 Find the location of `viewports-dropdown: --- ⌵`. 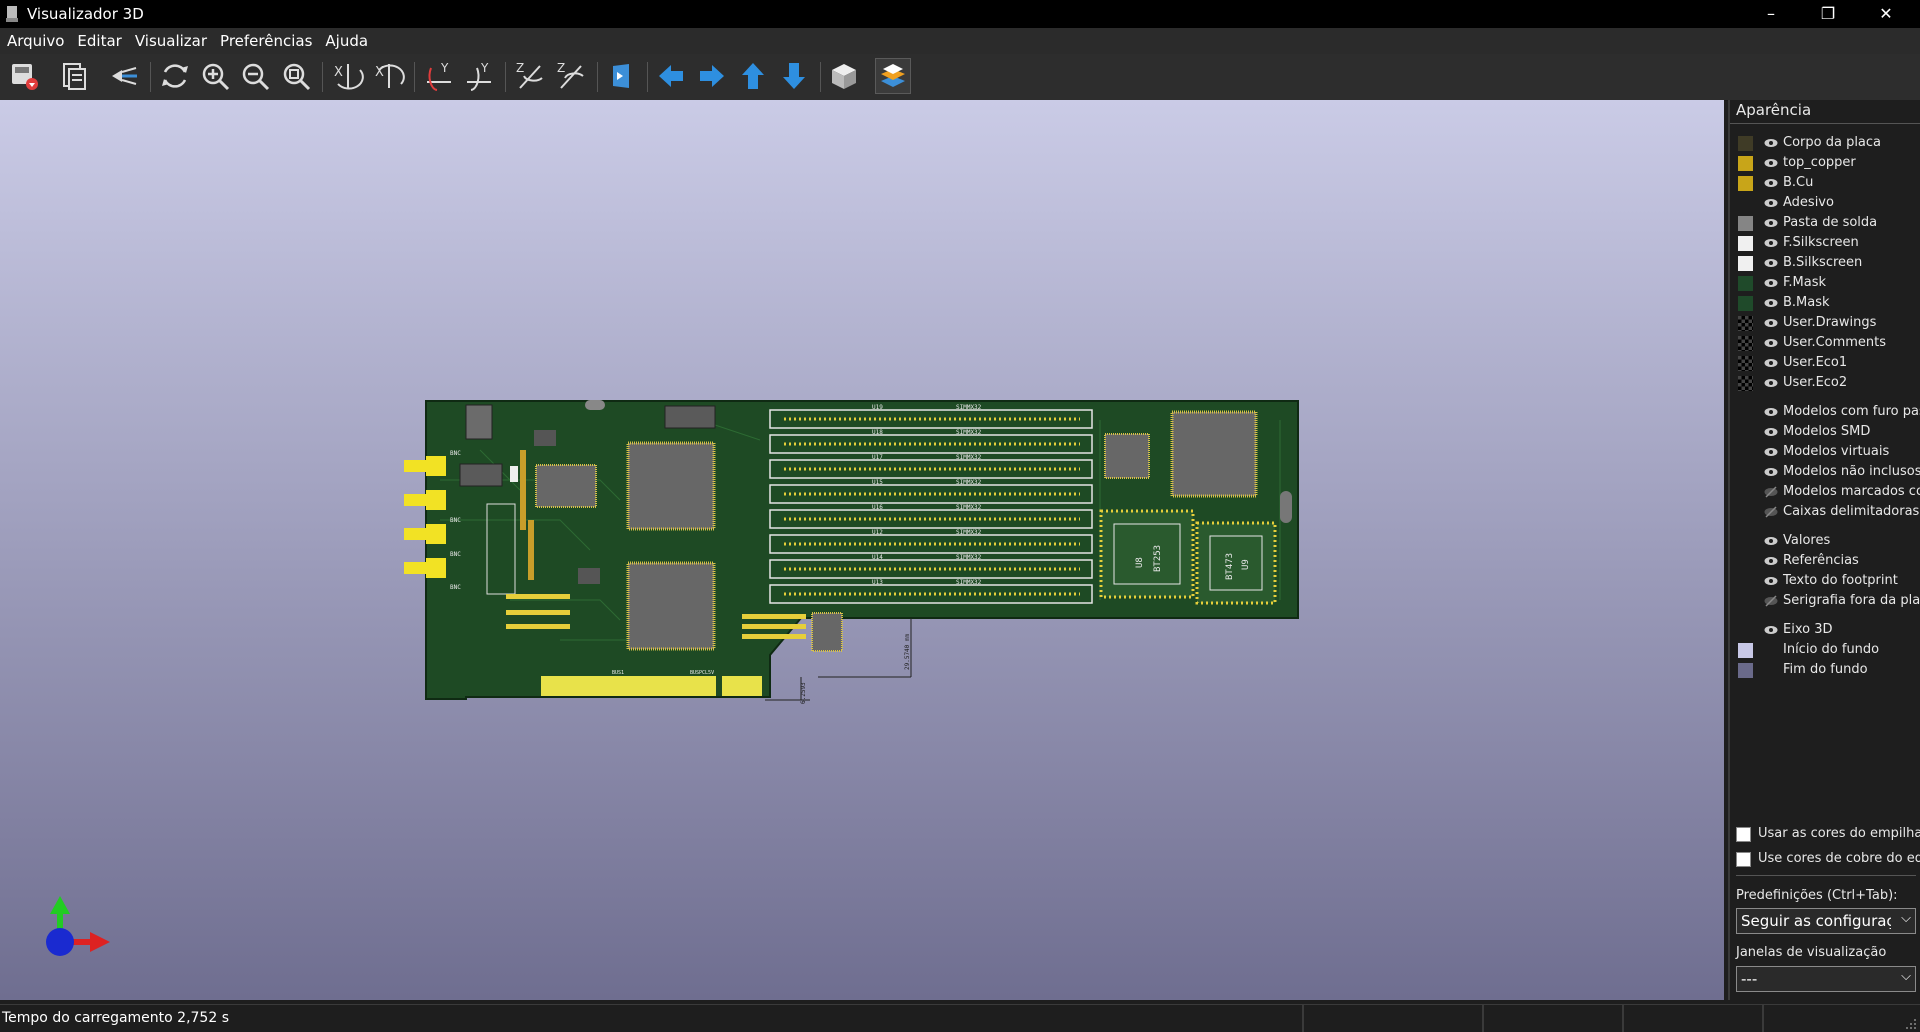

viewports-dropdown: --- ⌵ is located at coordinates (1826, 979).